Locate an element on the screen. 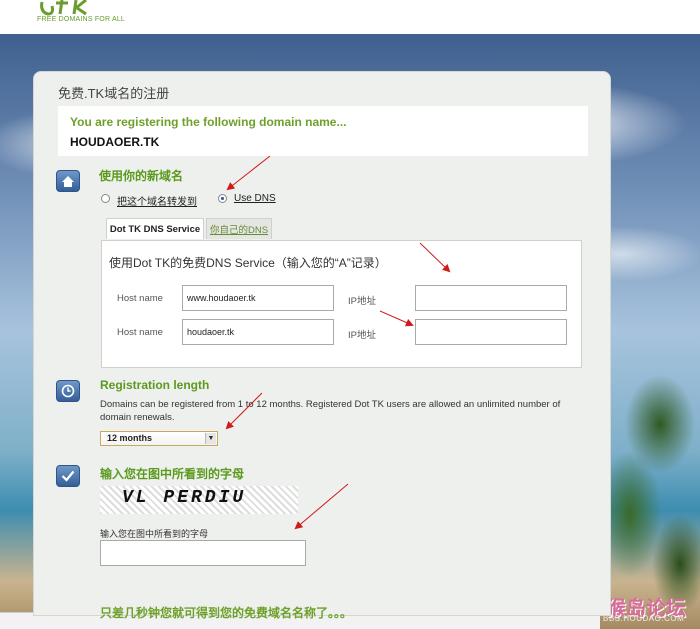  site-header: FREE DOMAINS FOR ALL is located at coordinates (350, 17).